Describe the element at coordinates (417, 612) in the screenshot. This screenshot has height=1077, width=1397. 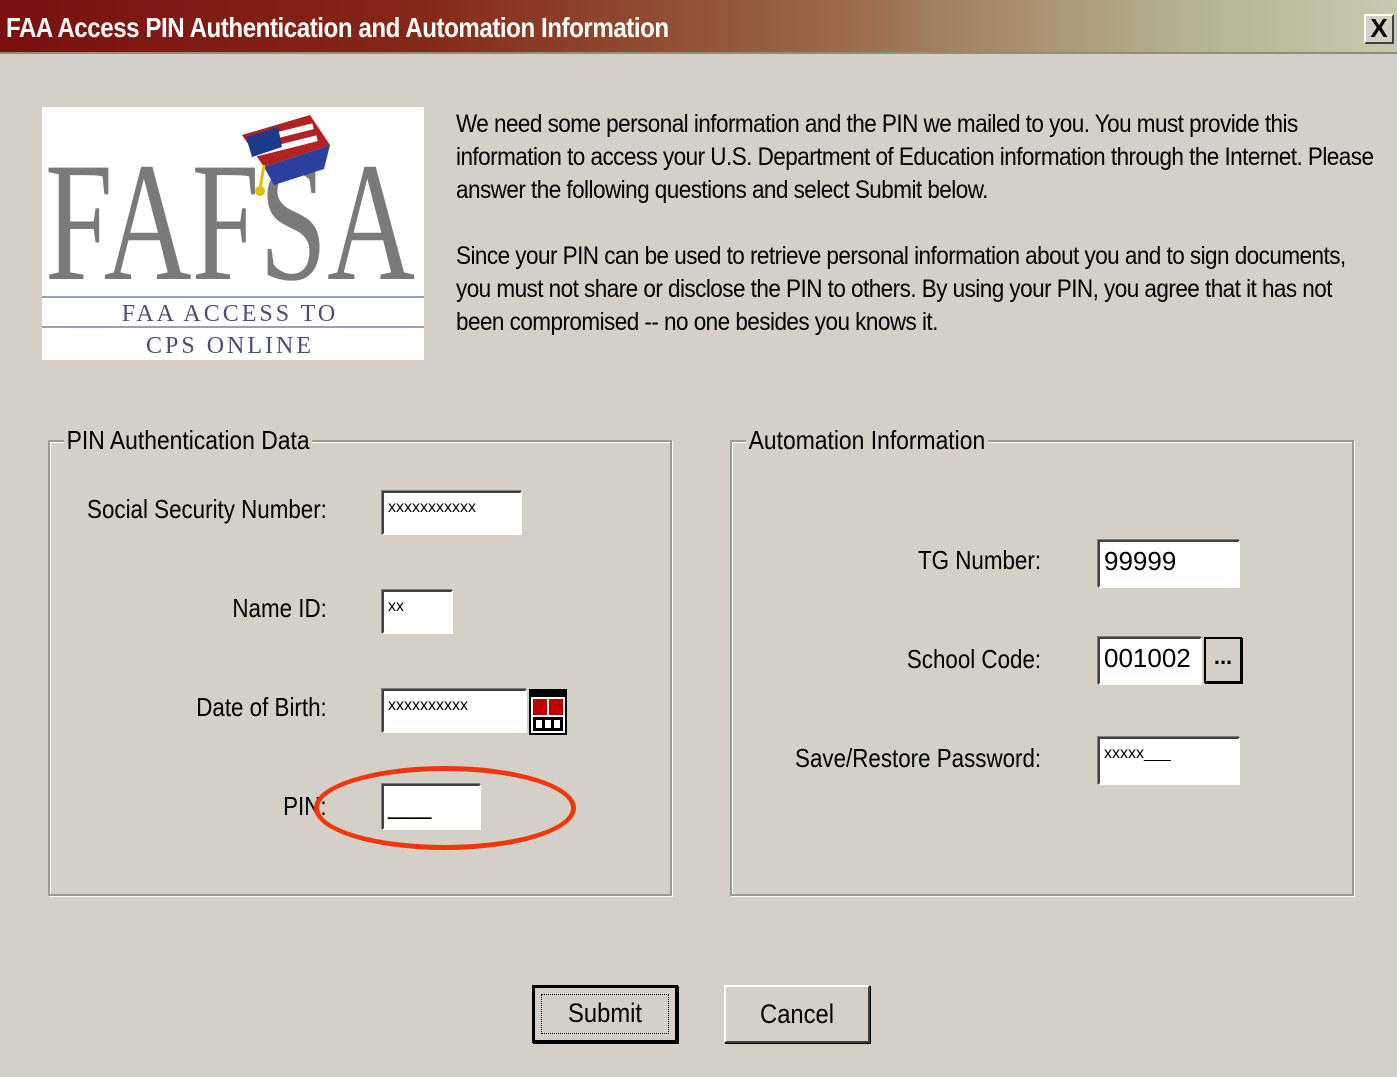
I see `name-id-field: xx` at that location.